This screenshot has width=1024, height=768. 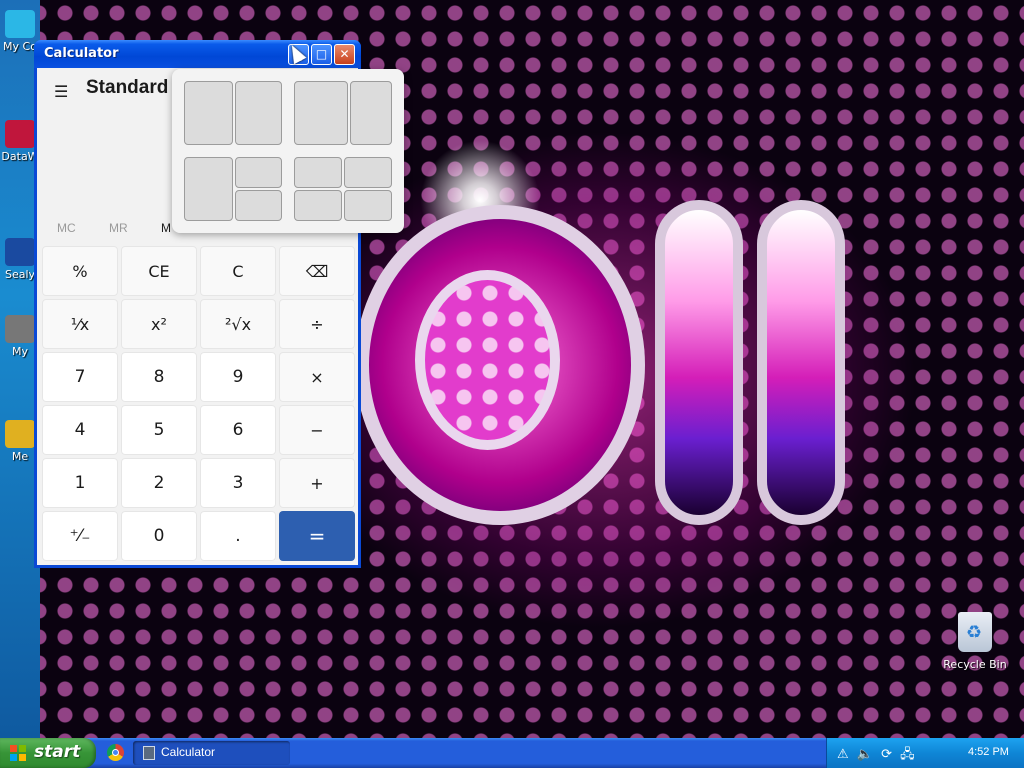 What do you see at coordinates (19, 351) in the screenshot?
I see `desktop-icon-label: My` at bounding box center [19, 351].